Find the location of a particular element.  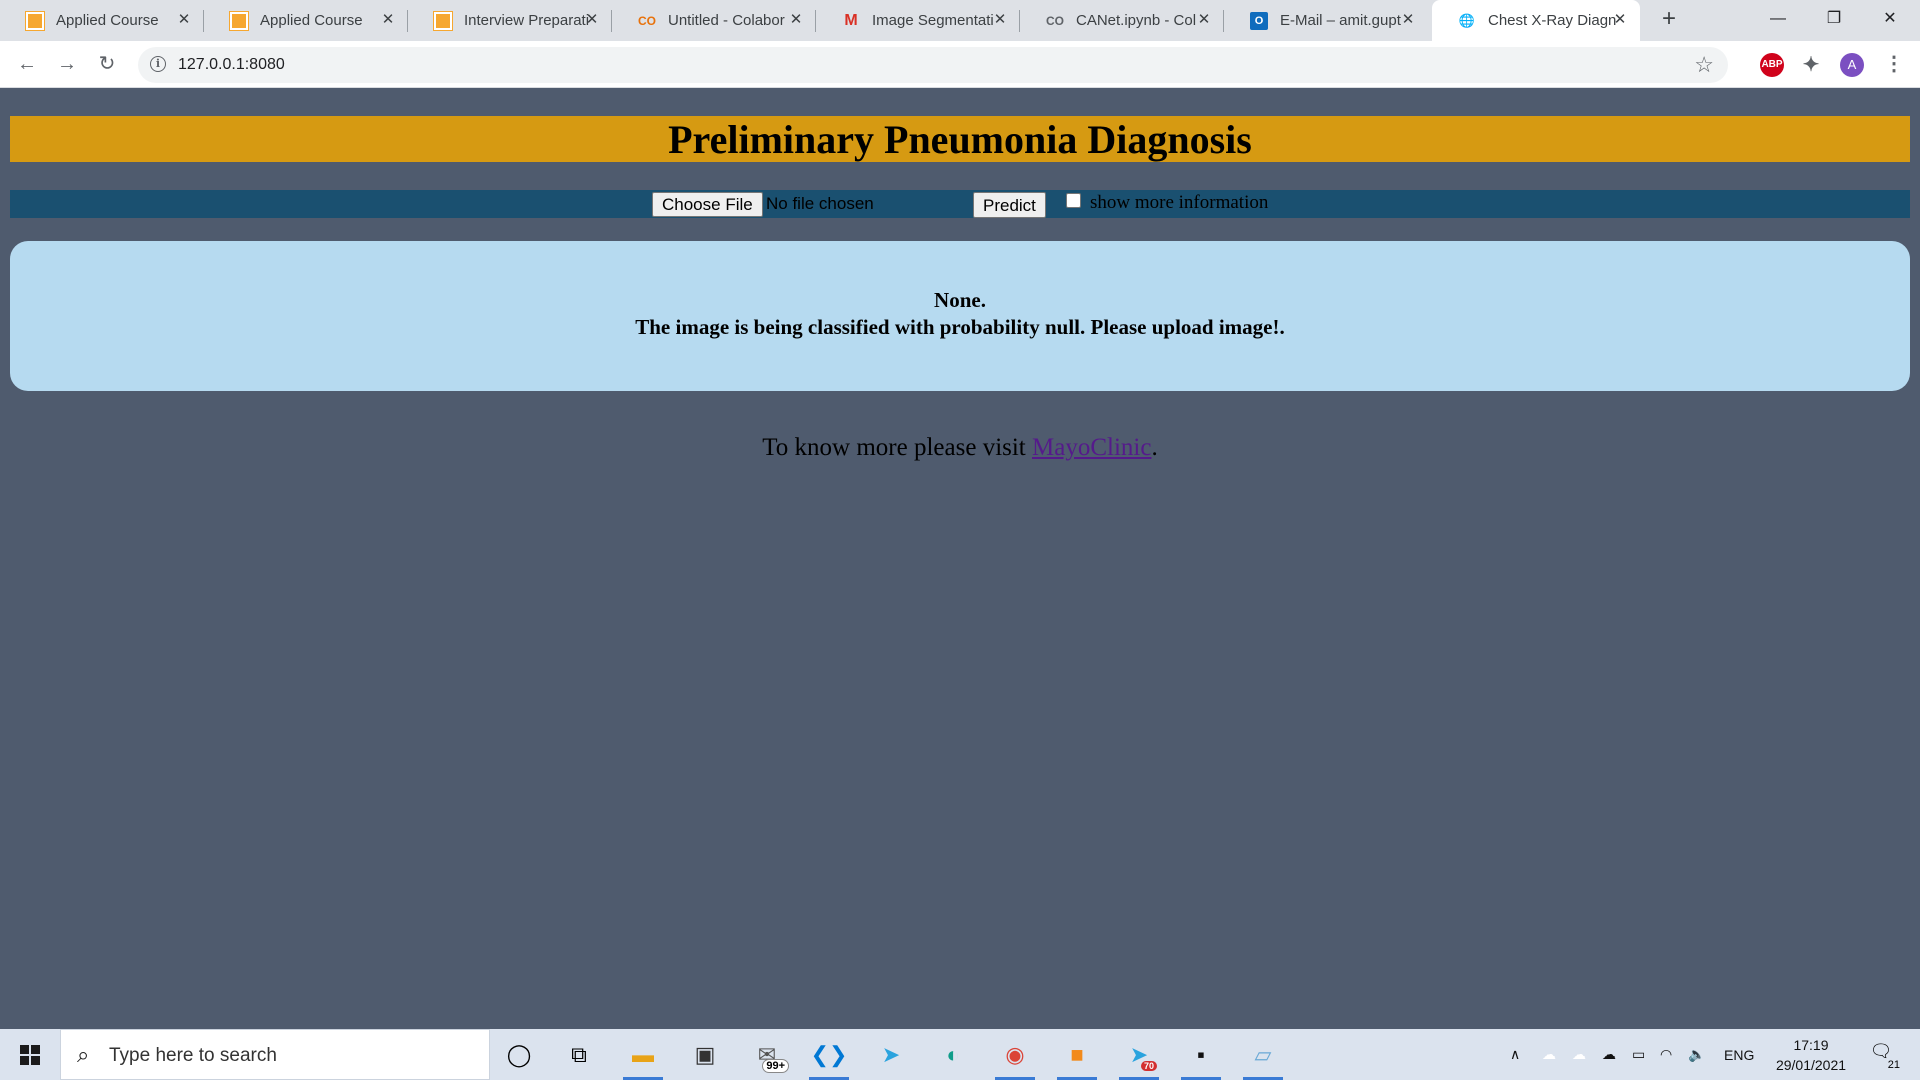

outlook-icon: O is located at coordinates (1259, 20).